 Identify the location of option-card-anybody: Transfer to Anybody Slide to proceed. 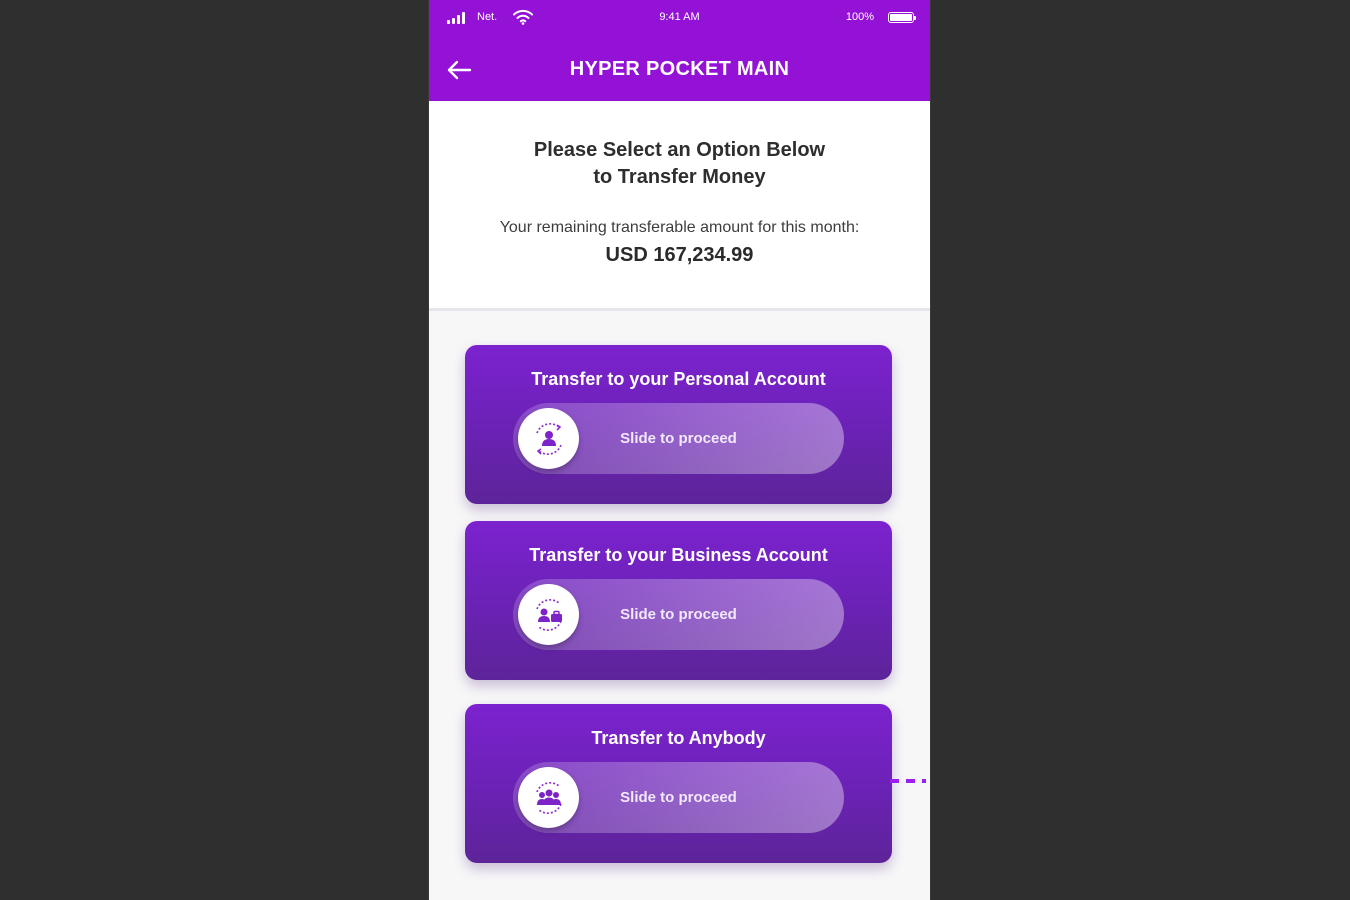
(678, 783).